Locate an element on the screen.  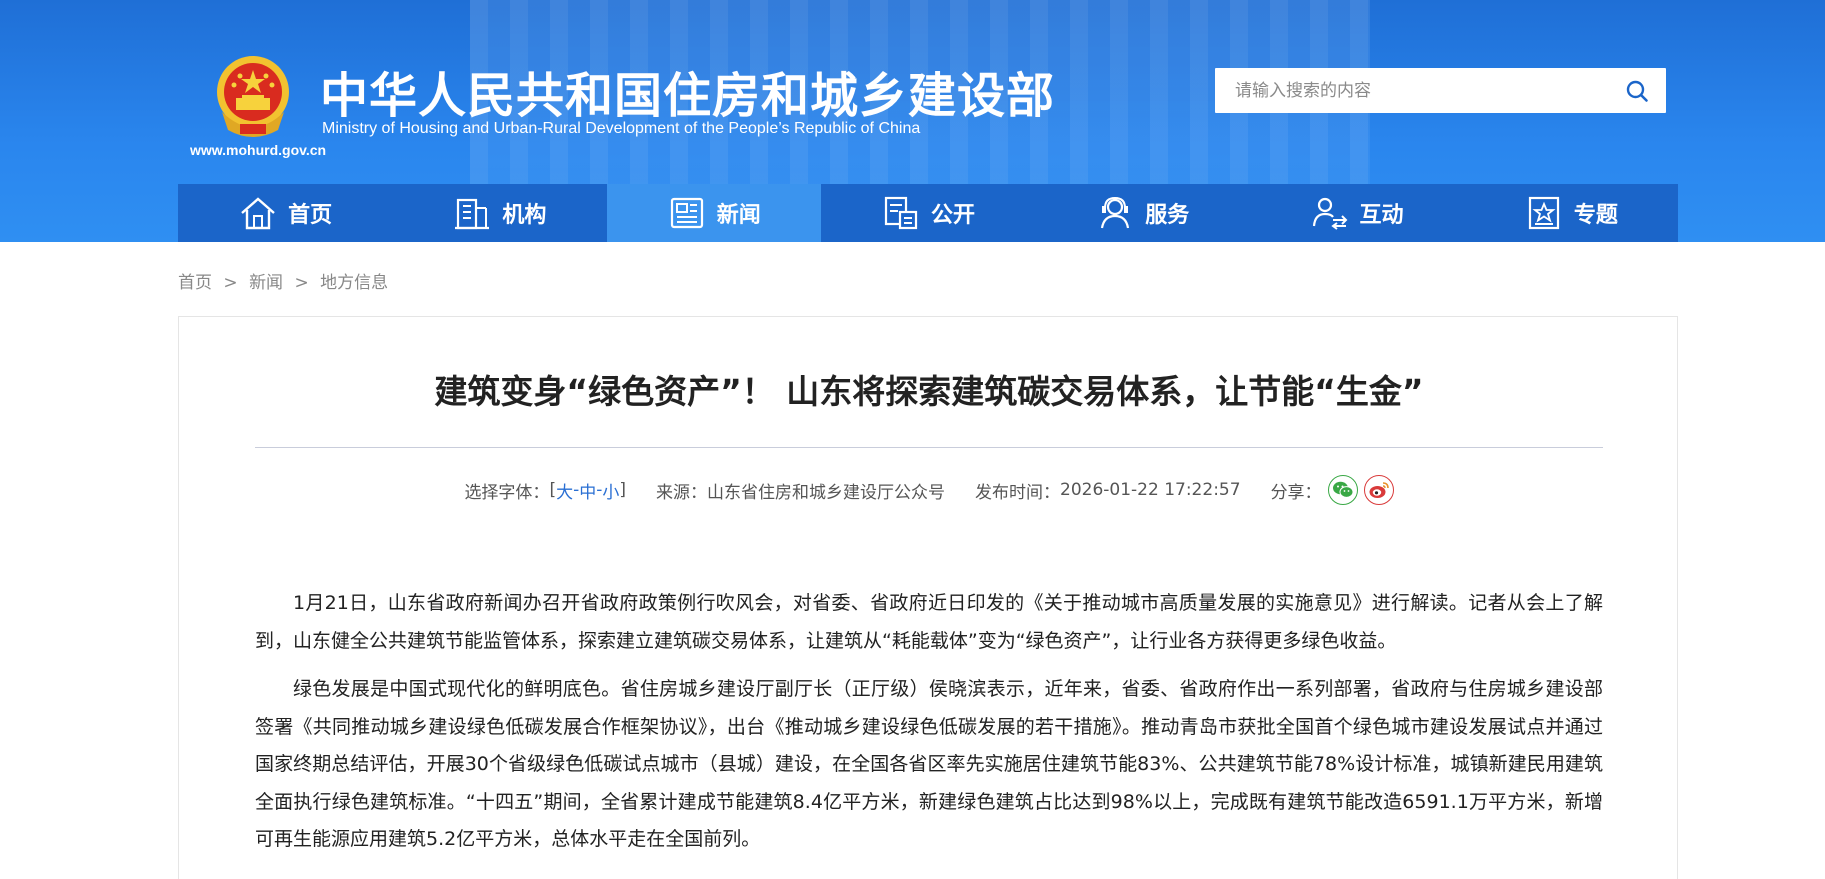
breadcrumb: 首页 > 新闻 > 地方信息 is located at coordinates (283, 280).